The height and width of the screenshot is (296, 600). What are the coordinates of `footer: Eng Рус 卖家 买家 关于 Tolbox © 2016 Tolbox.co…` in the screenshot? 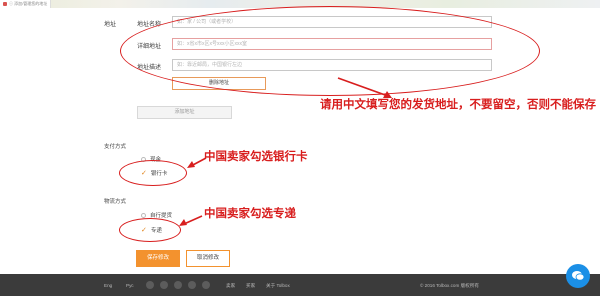 It's located at (300, 285).